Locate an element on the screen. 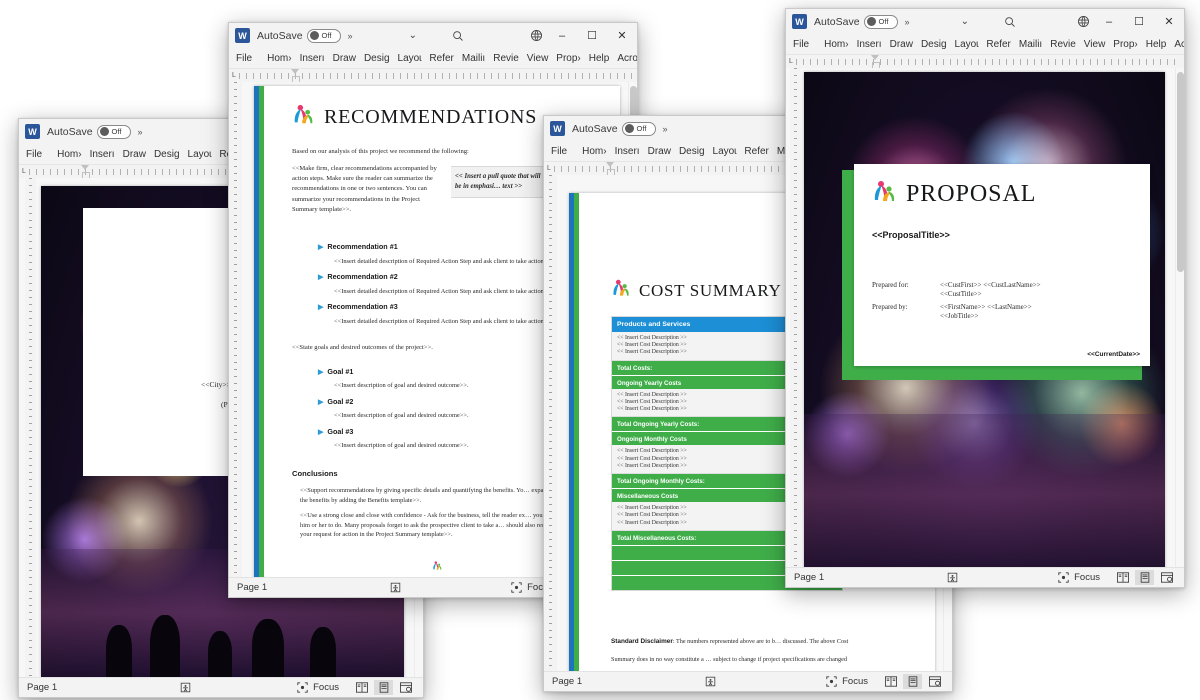  tab-help: Help is located at coordinates (599, 58).